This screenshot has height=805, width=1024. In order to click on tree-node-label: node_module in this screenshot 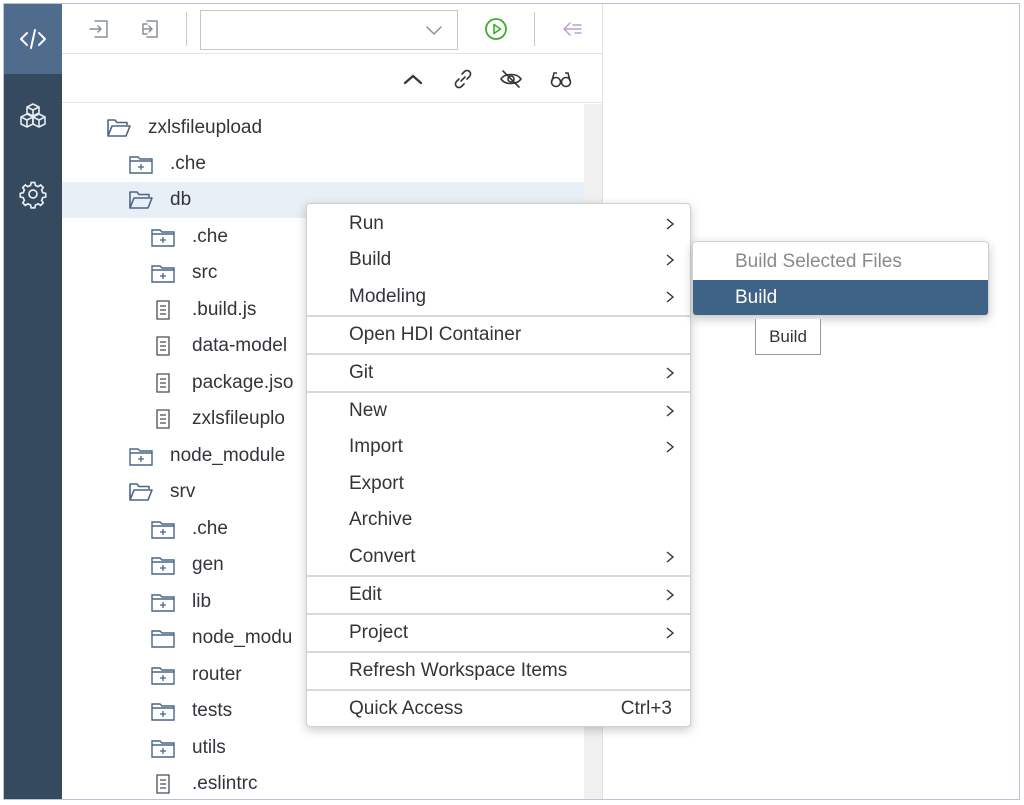, I will do `click(228, 455)`.